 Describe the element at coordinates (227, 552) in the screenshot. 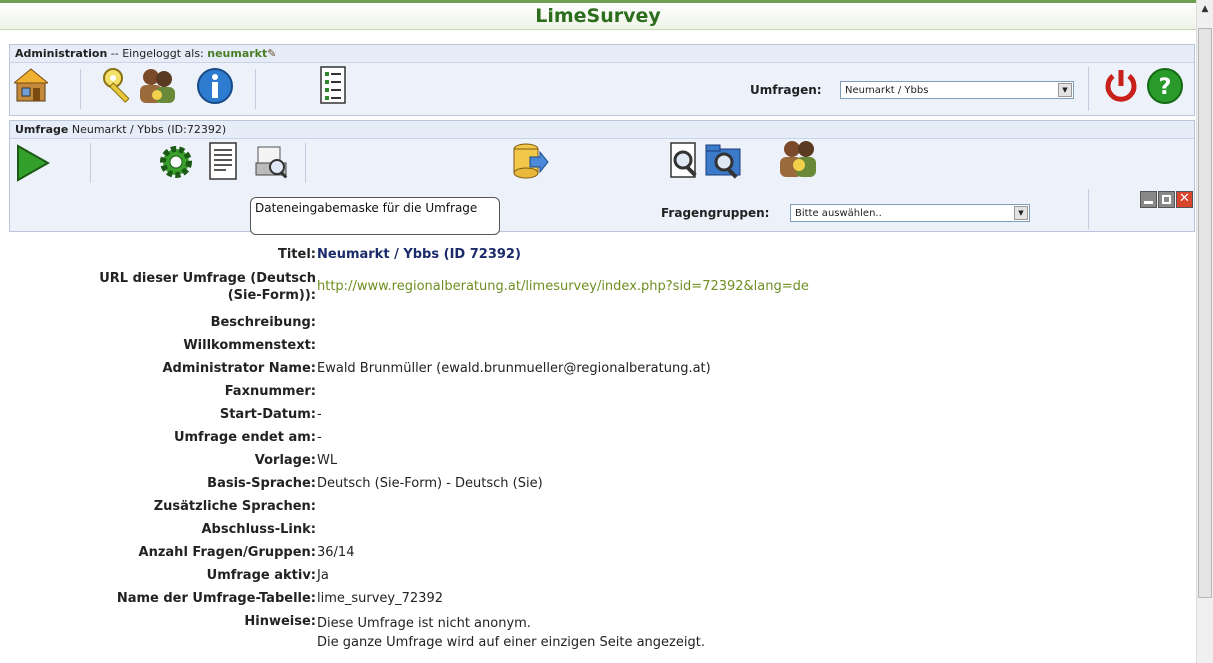

I see `detail-key: Anzahl Fragen/Gruppen:` at that location.